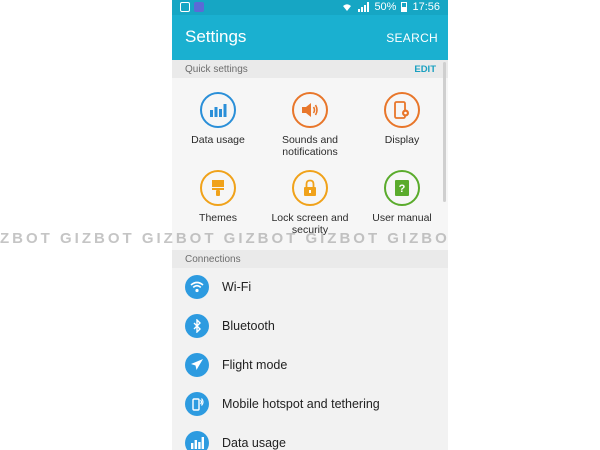  What do you see at coordinates (301, 404) in the screenshot?
I see `list-item-label: Mobile hotspot and tethering` at bounding box center [301, 404].